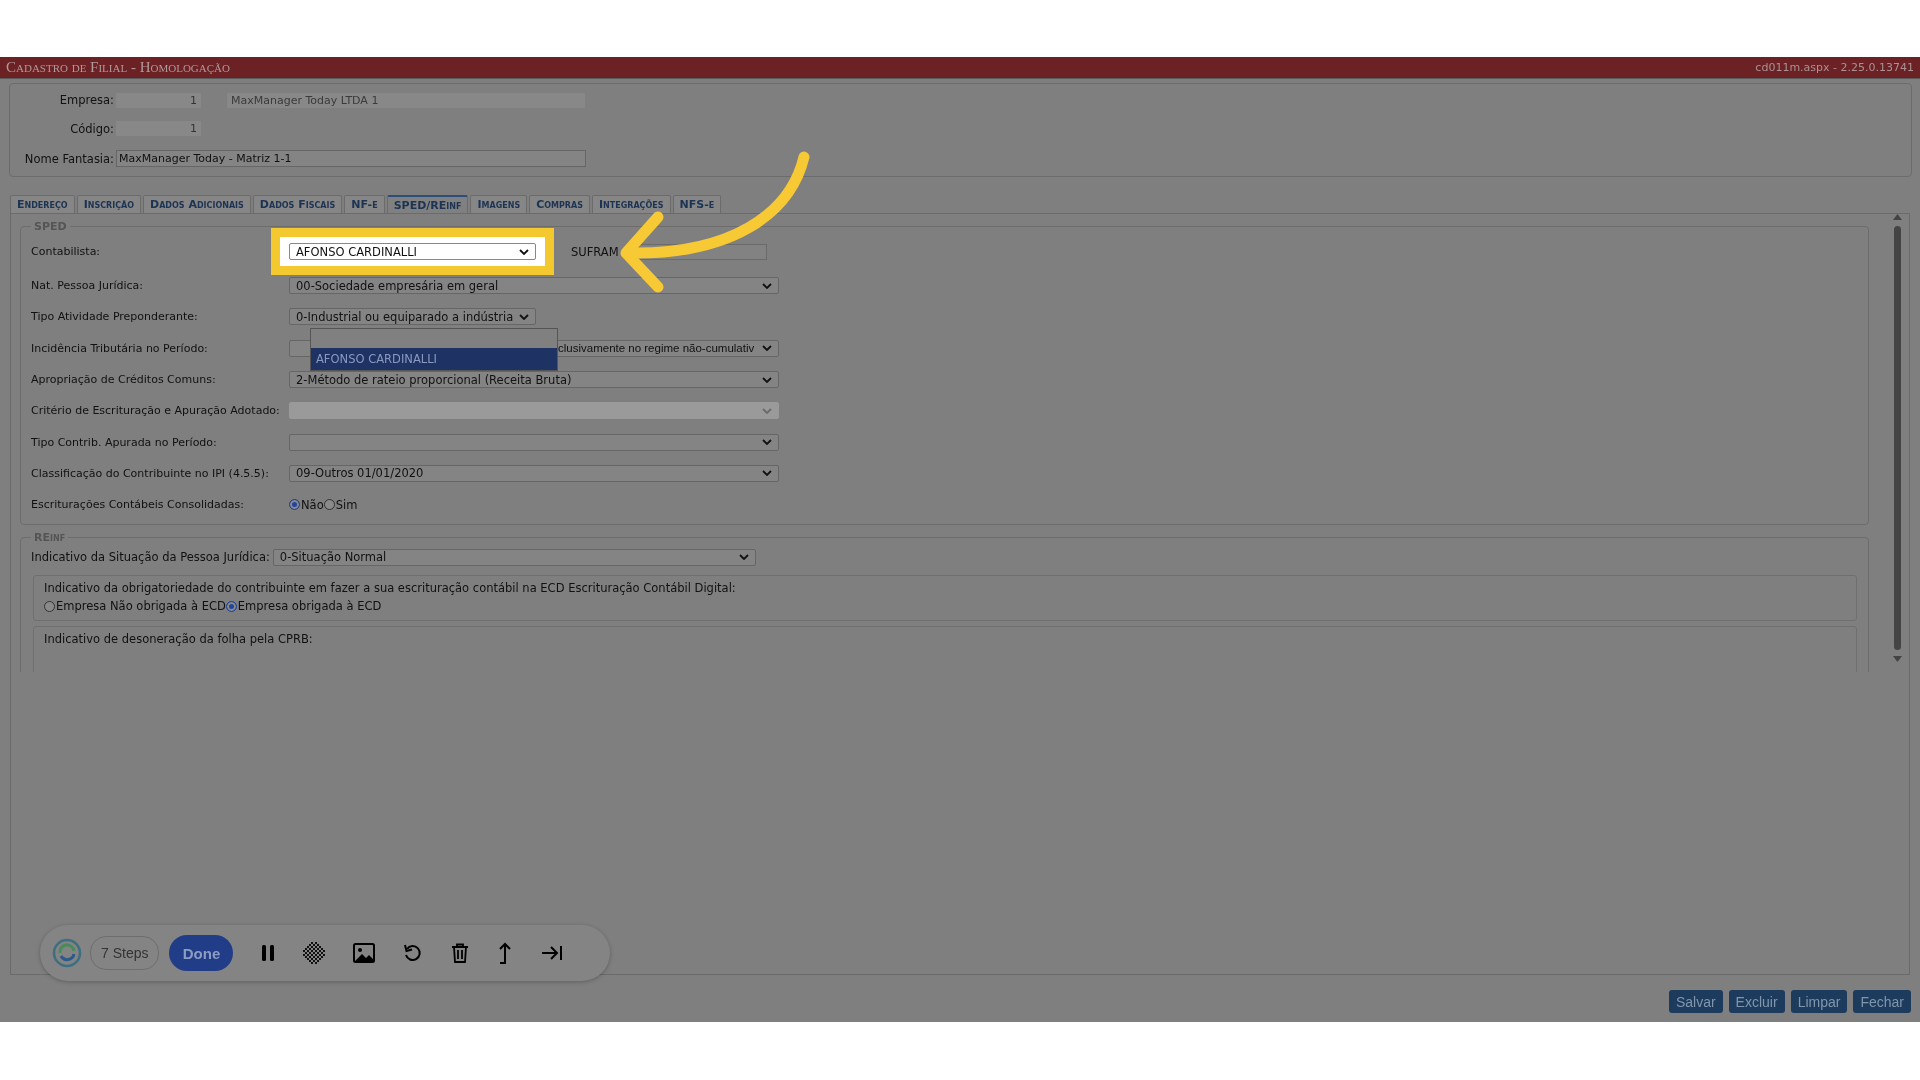 The image size is (1920, 1080). I want to click on image-icon, so click(364, 953).